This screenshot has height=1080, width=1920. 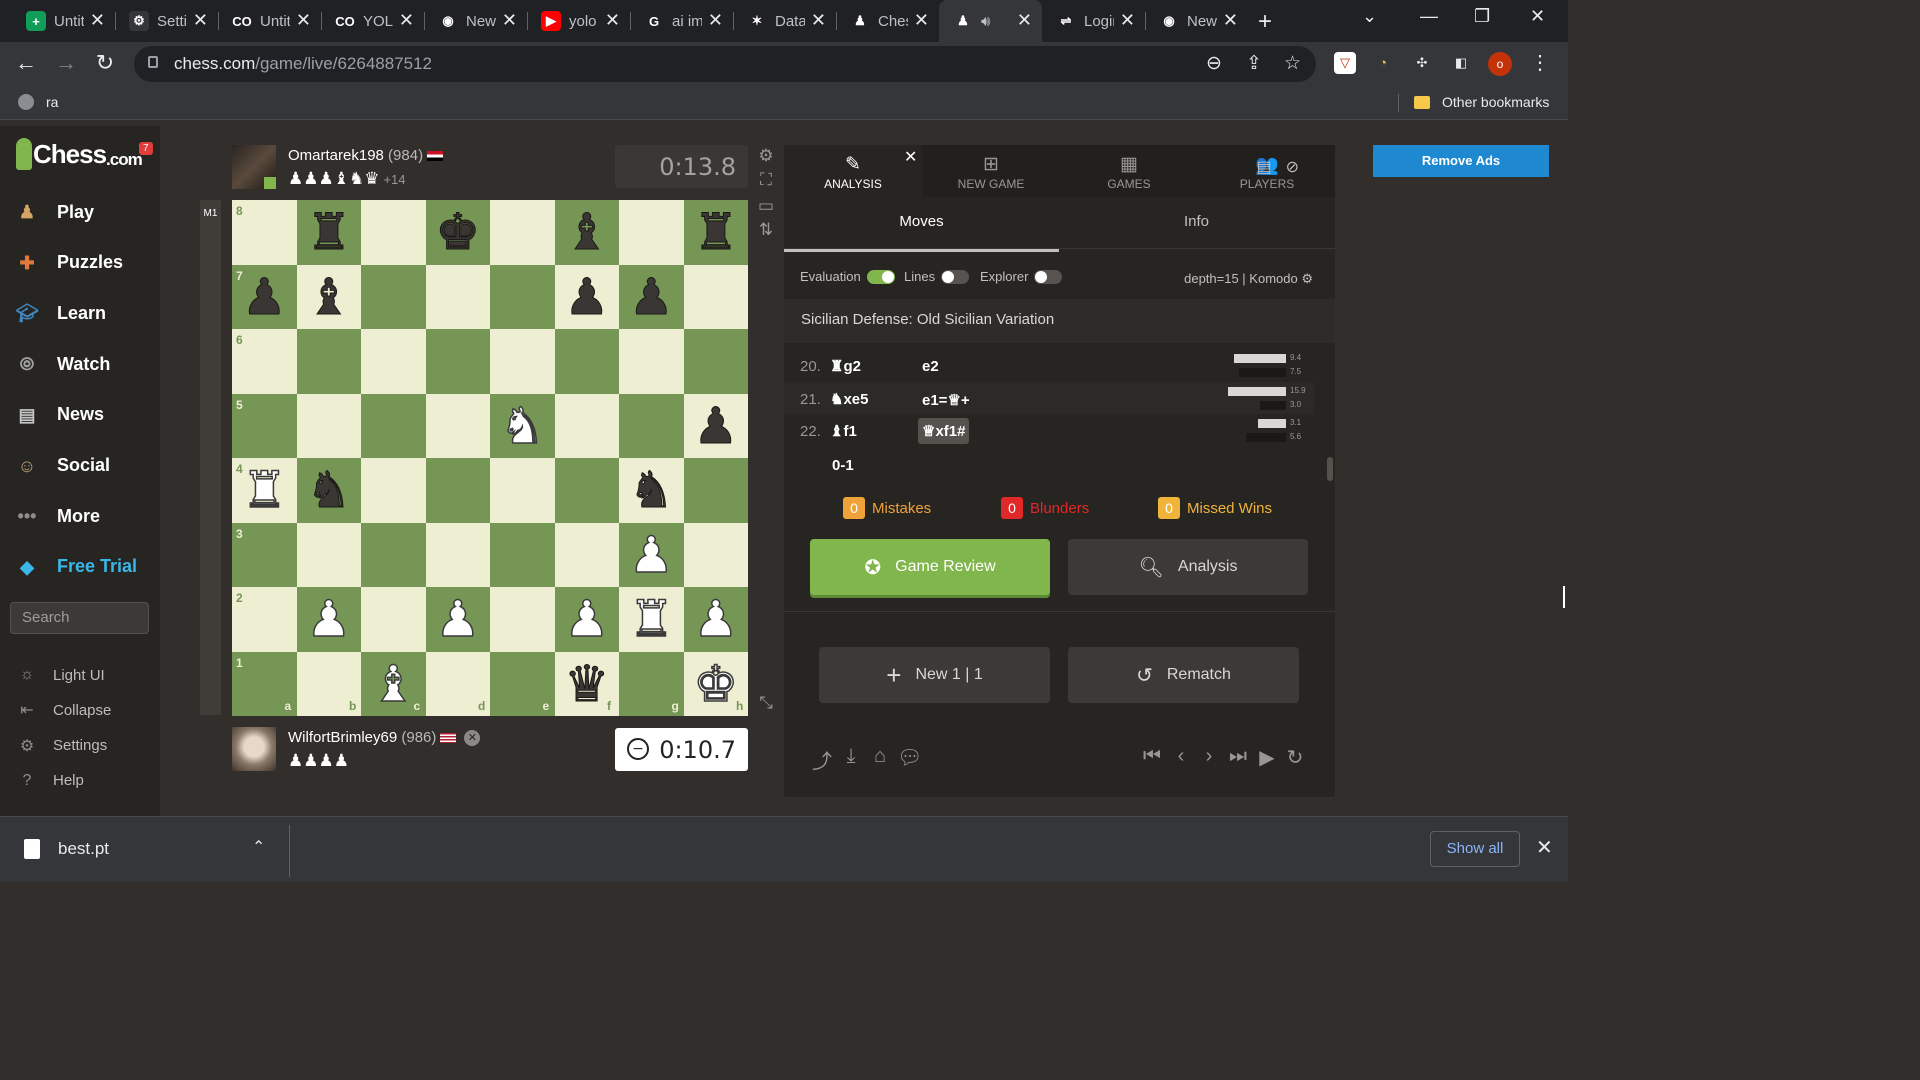 I want to click on chess-com-logo: Chess .com, so click(x=79, y=154).